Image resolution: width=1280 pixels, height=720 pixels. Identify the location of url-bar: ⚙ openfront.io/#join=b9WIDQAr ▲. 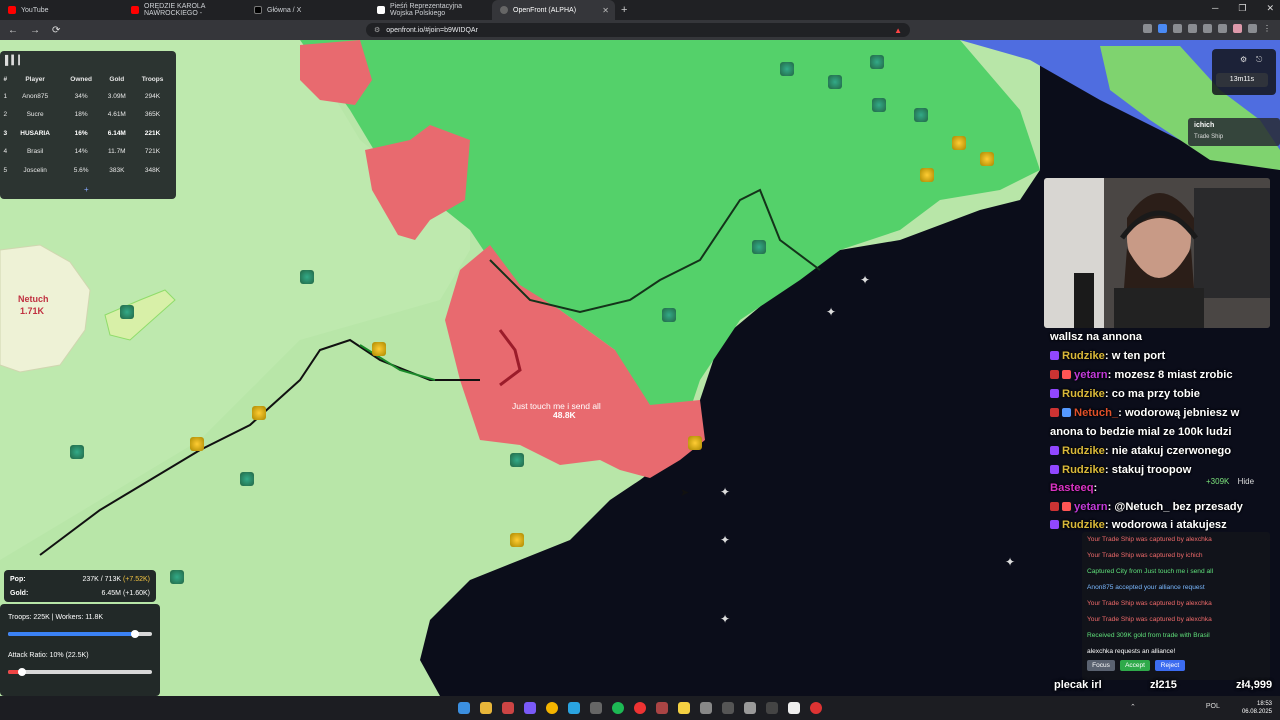
(638, 30).